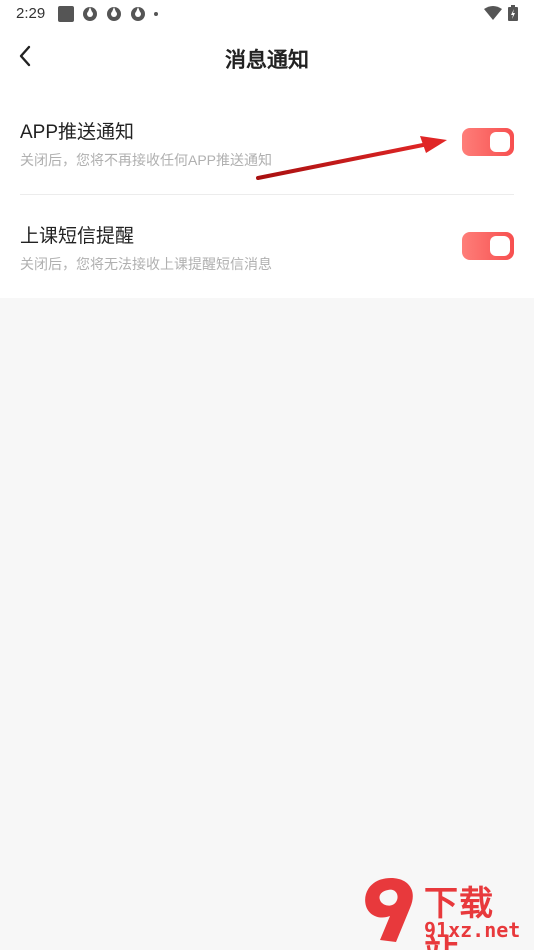 The width and height of the screenshot is (534, 950). What do you see at coordinates (77, 236) in the screenshot?
I see `setting-title: 上课短信提醒` at bounding box center [77, 236].